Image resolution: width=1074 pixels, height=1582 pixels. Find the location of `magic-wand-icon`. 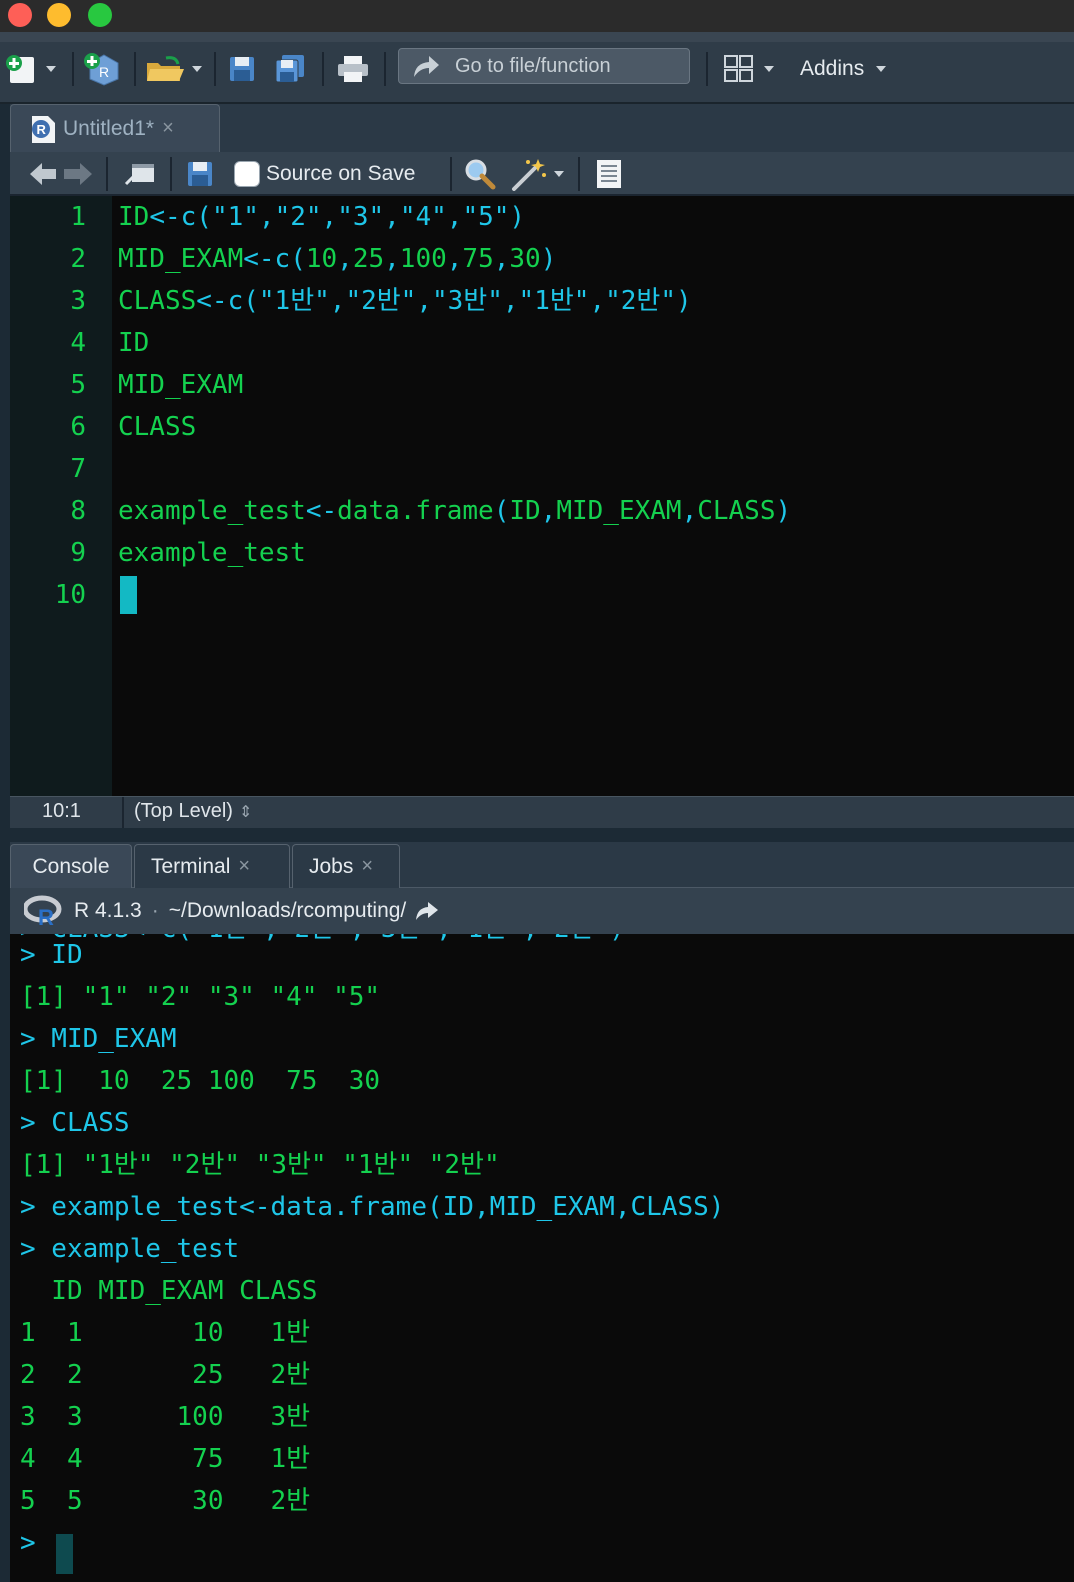

magic-wand-icon is located at coordinates (529, 175).